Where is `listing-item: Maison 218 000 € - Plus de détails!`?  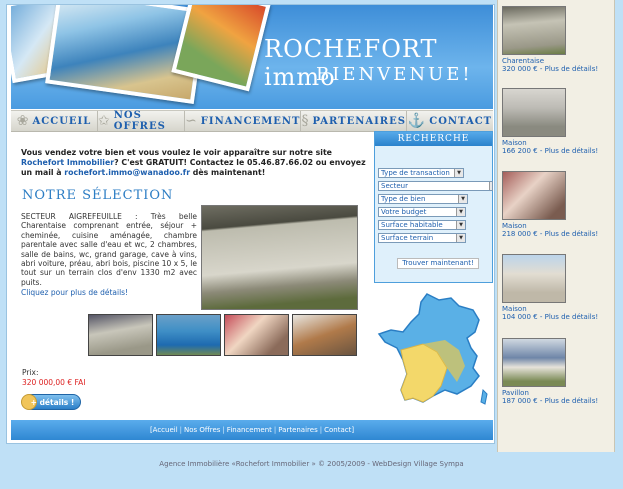 listing-item: Maison 218 000 € - Plus de détails! is located at coordinates (558, 204).